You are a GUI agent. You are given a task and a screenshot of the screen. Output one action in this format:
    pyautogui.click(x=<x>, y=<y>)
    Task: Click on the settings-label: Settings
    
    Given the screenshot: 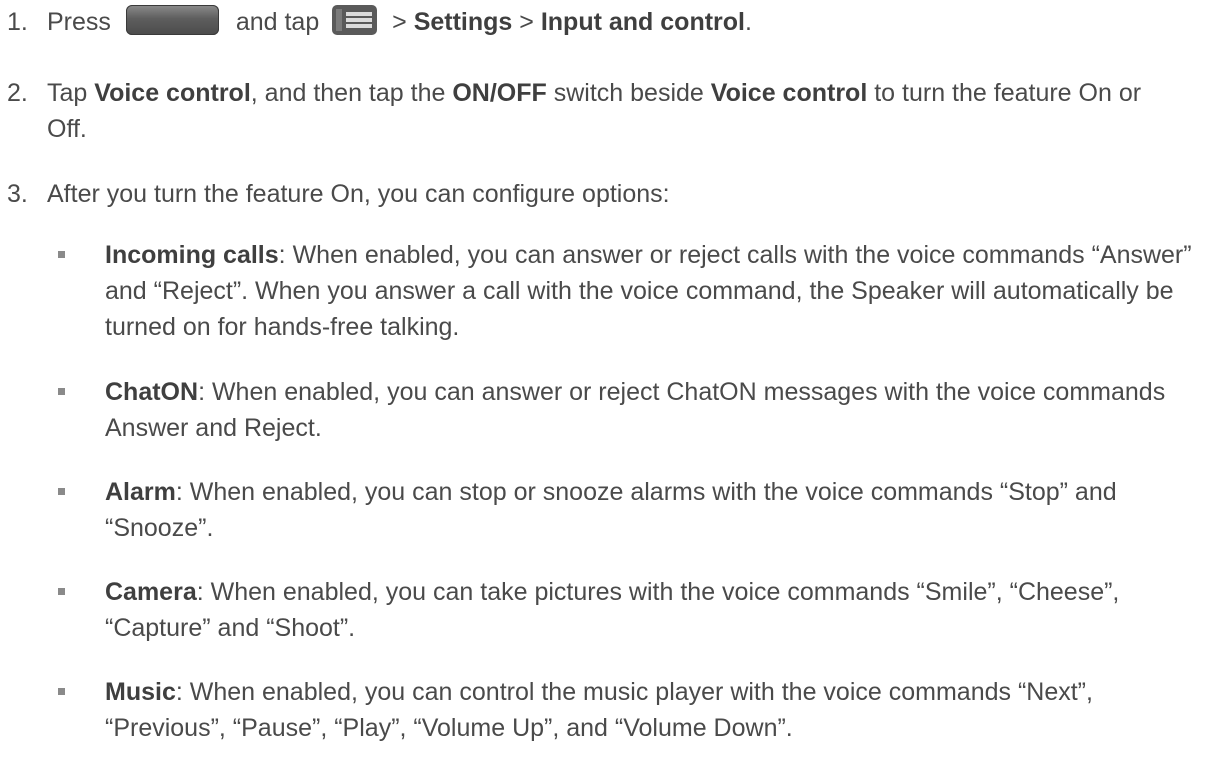 What is the action you would take?
    pyautogui.click(x=463, y=22)
    